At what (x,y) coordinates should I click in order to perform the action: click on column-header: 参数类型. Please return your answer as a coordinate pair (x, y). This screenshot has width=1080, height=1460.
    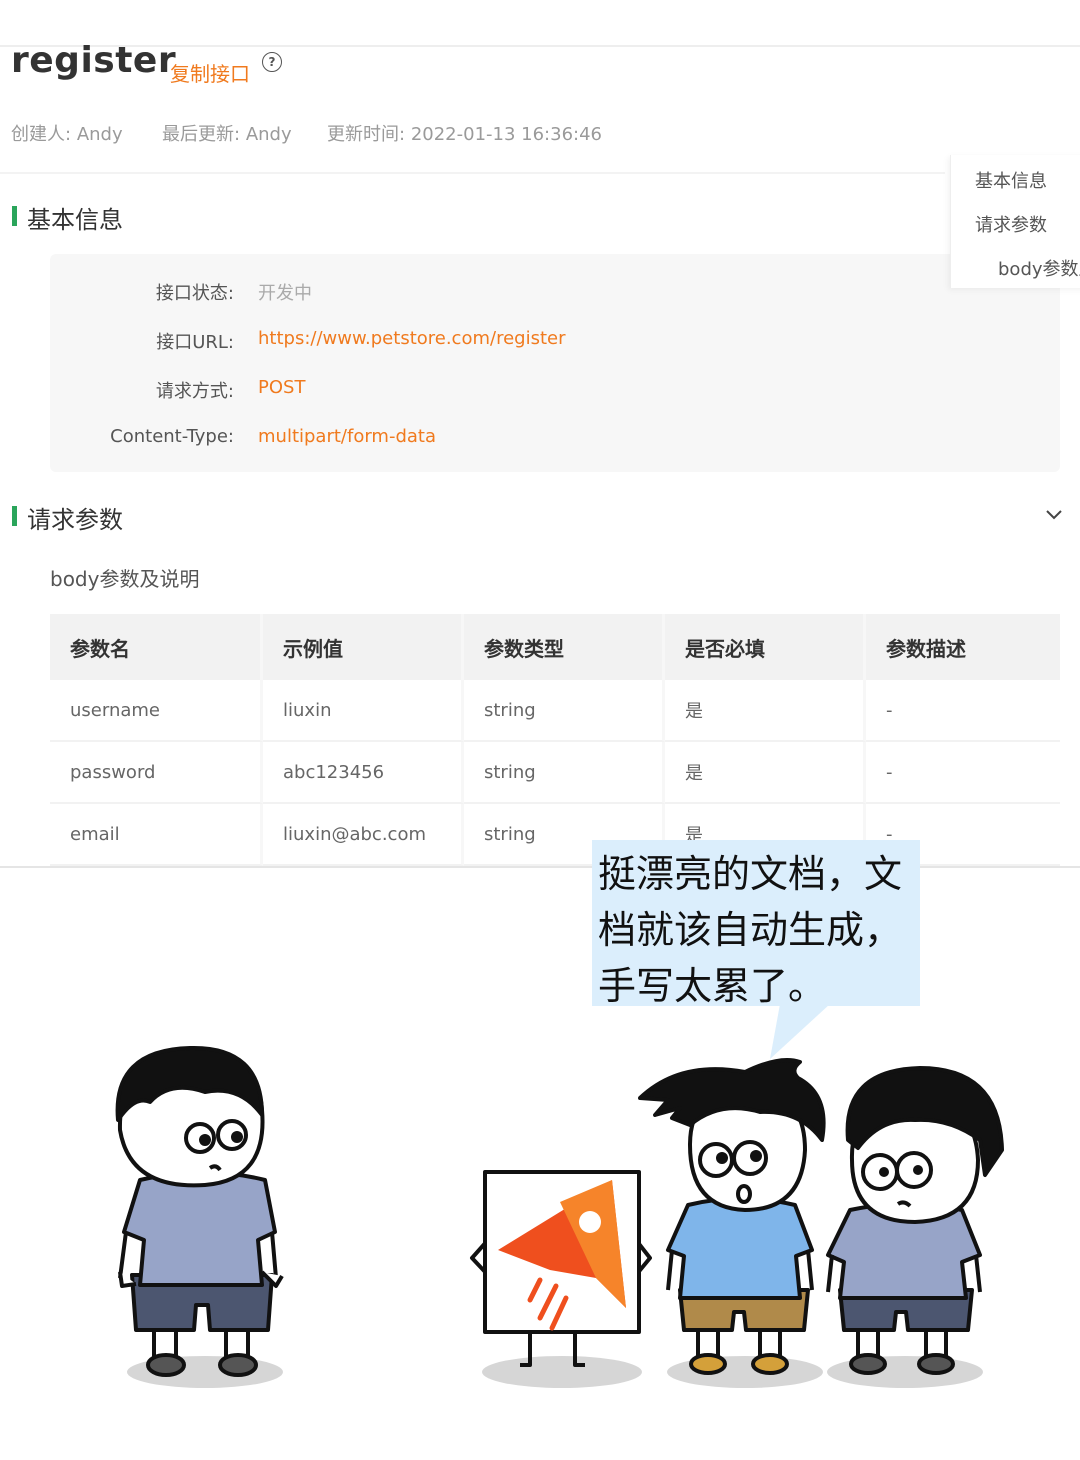
    Looking at the image, I should click on (564, 647).